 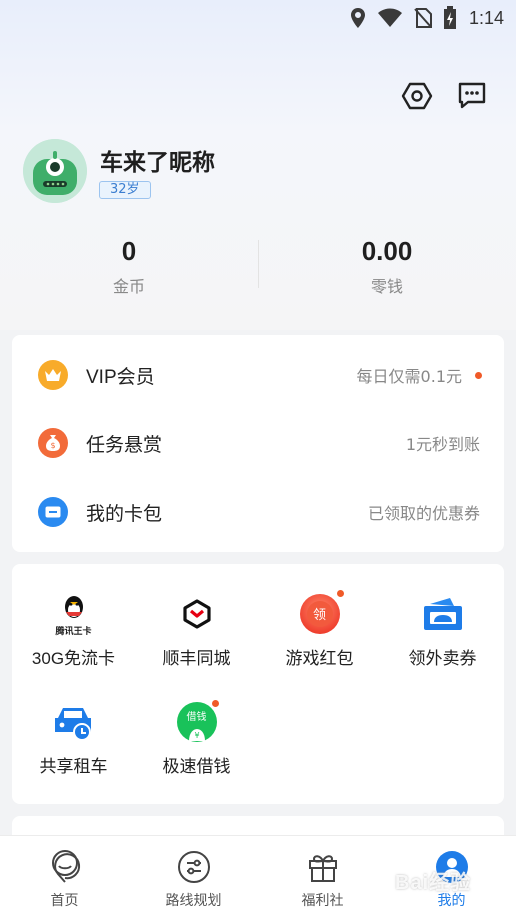 I want to click on grid-item-game-red-envelope: 领 游戏红包, so click(x=319, y=629).